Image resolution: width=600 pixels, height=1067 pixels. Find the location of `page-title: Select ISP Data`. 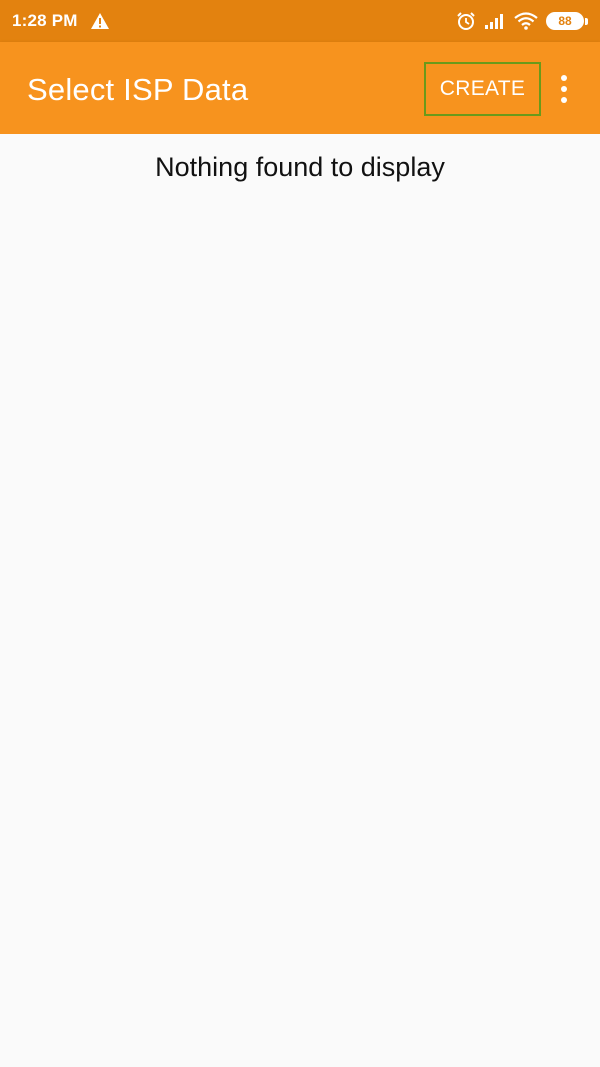

page-title: Select ISP Data is located at coordinates (138, 89).